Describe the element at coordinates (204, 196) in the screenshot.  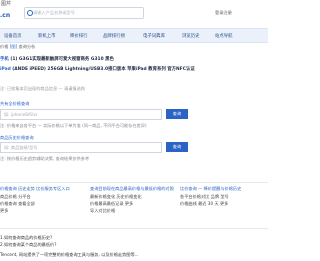
I see `column-line: 各平台价格对比 品牌 型号` at that location.